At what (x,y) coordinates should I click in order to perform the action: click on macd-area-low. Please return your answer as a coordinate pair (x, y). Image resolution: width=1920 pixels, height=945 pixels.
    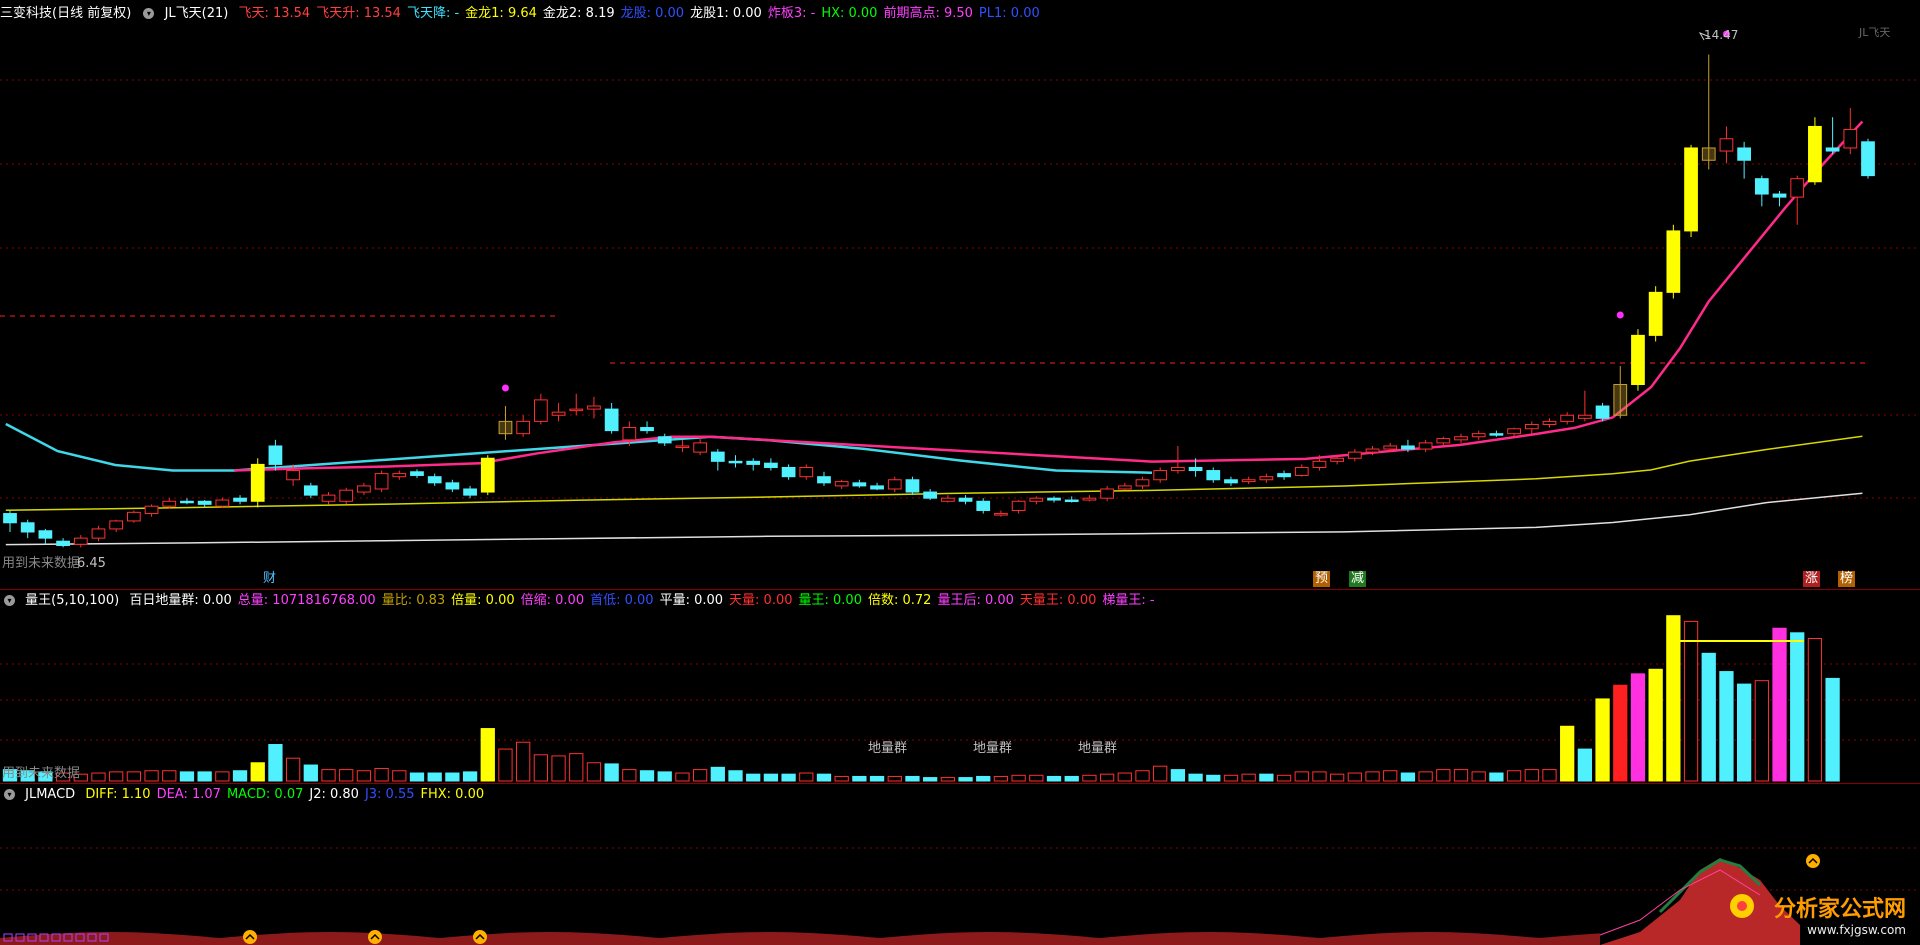
    Looking at the image, I should click on (800, 938).